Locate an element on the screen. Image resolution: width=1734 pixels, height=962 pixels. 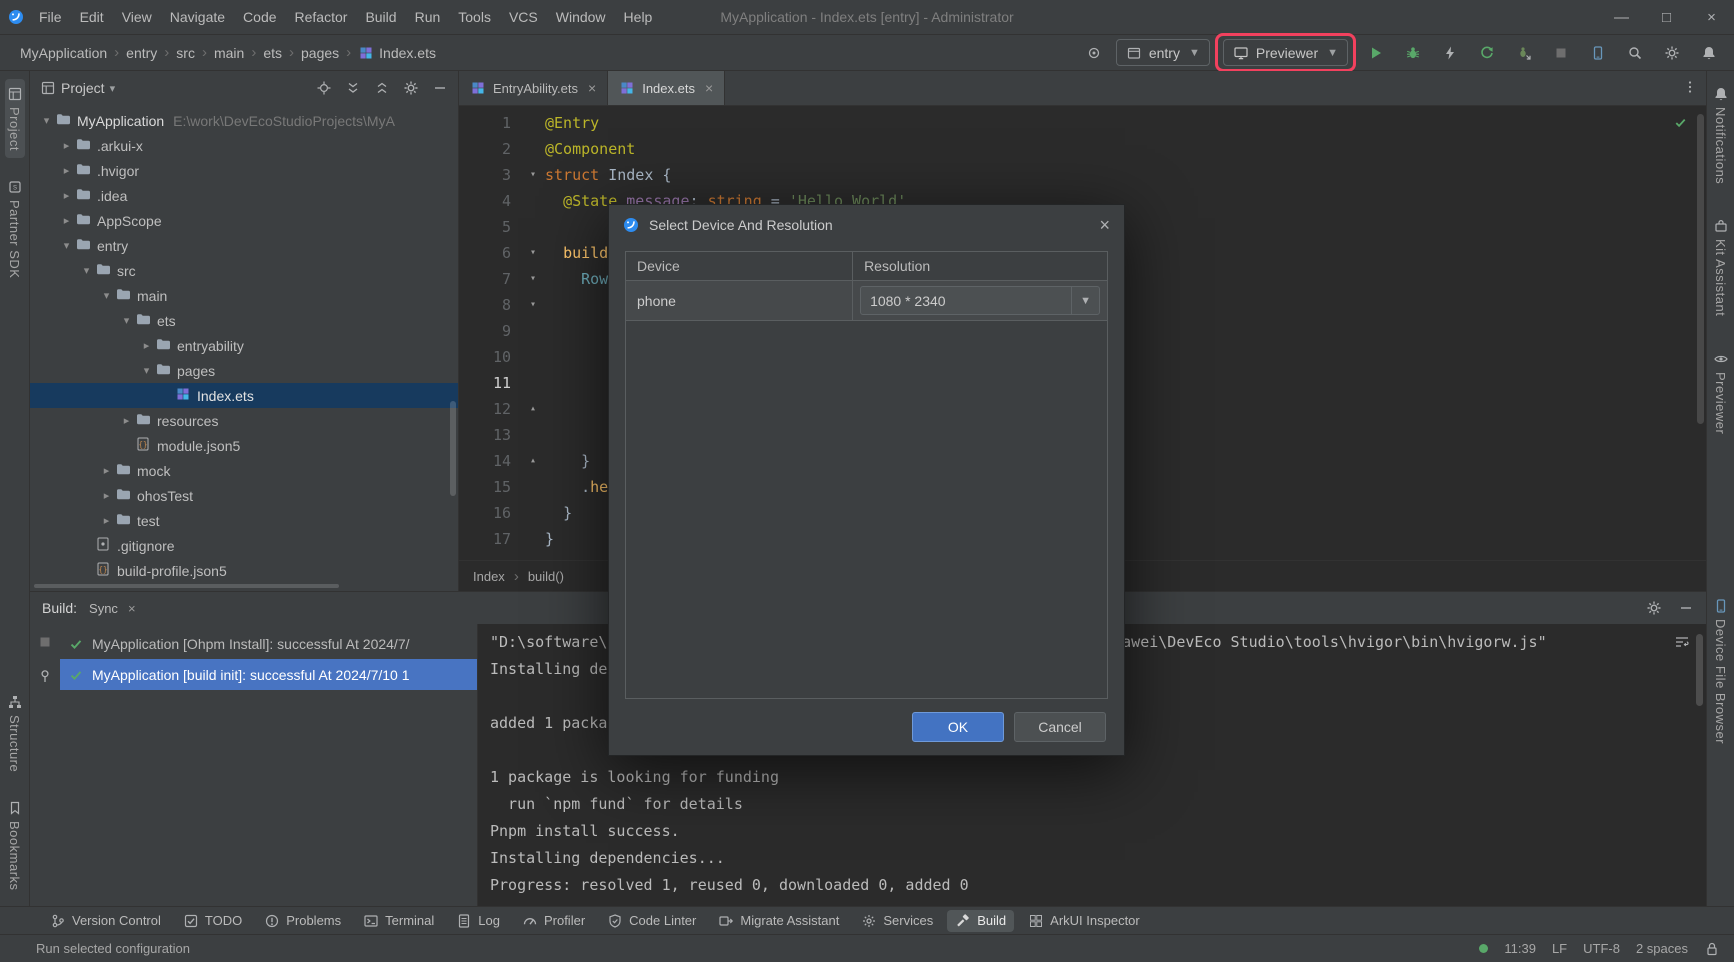
tool-stripe-project: Project is located at coordinates (14, 118).